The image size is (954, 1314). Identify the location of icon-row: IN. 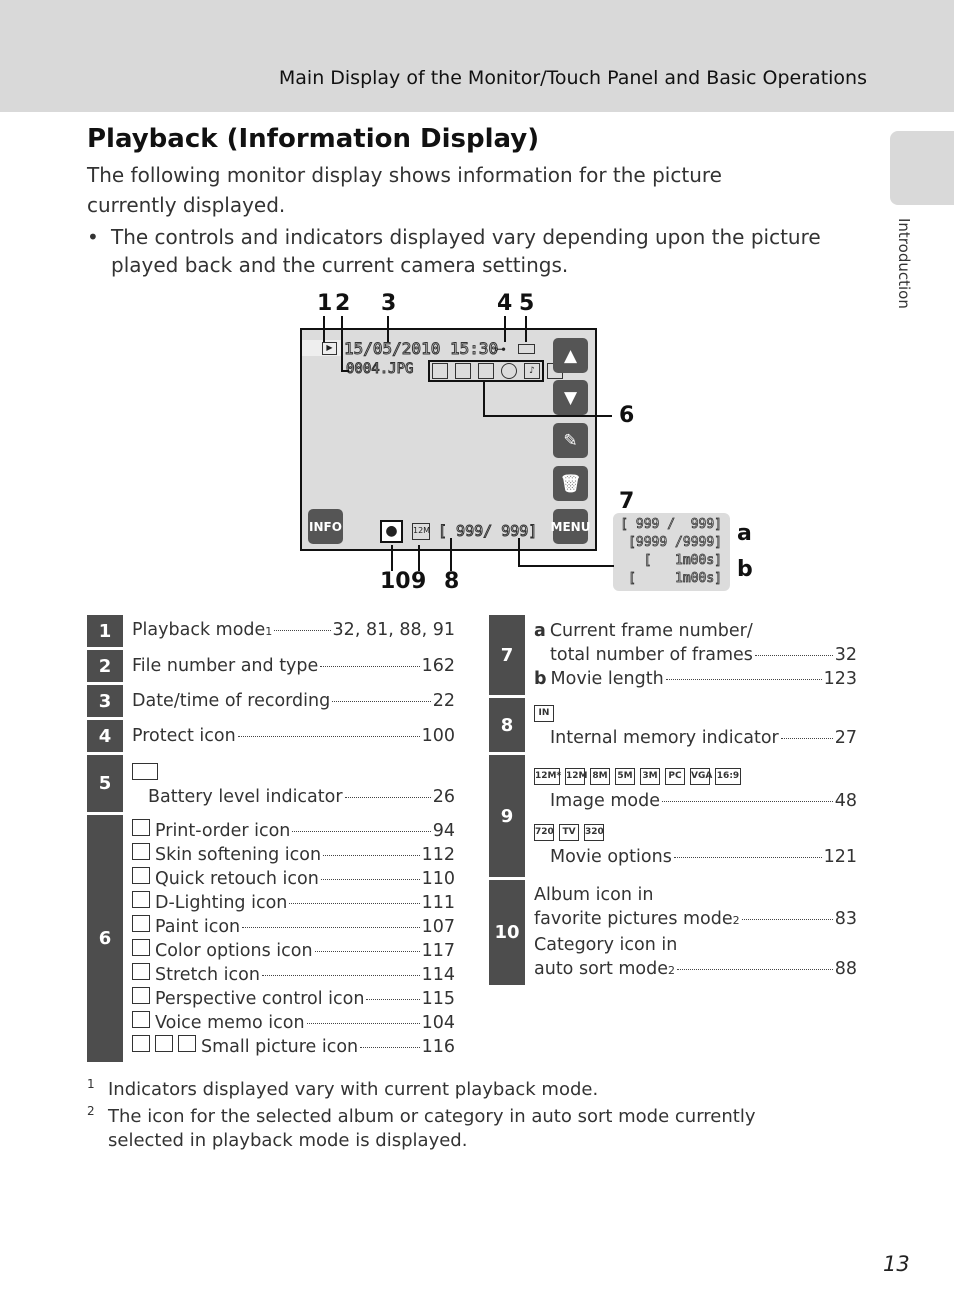
(695, 713).